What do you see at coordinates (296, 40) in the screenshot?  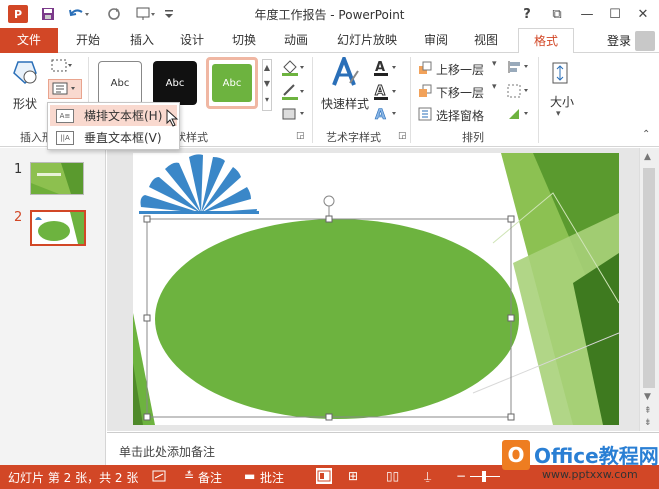 I see `tab-animations: 动画` at bounding box center [296, 40].